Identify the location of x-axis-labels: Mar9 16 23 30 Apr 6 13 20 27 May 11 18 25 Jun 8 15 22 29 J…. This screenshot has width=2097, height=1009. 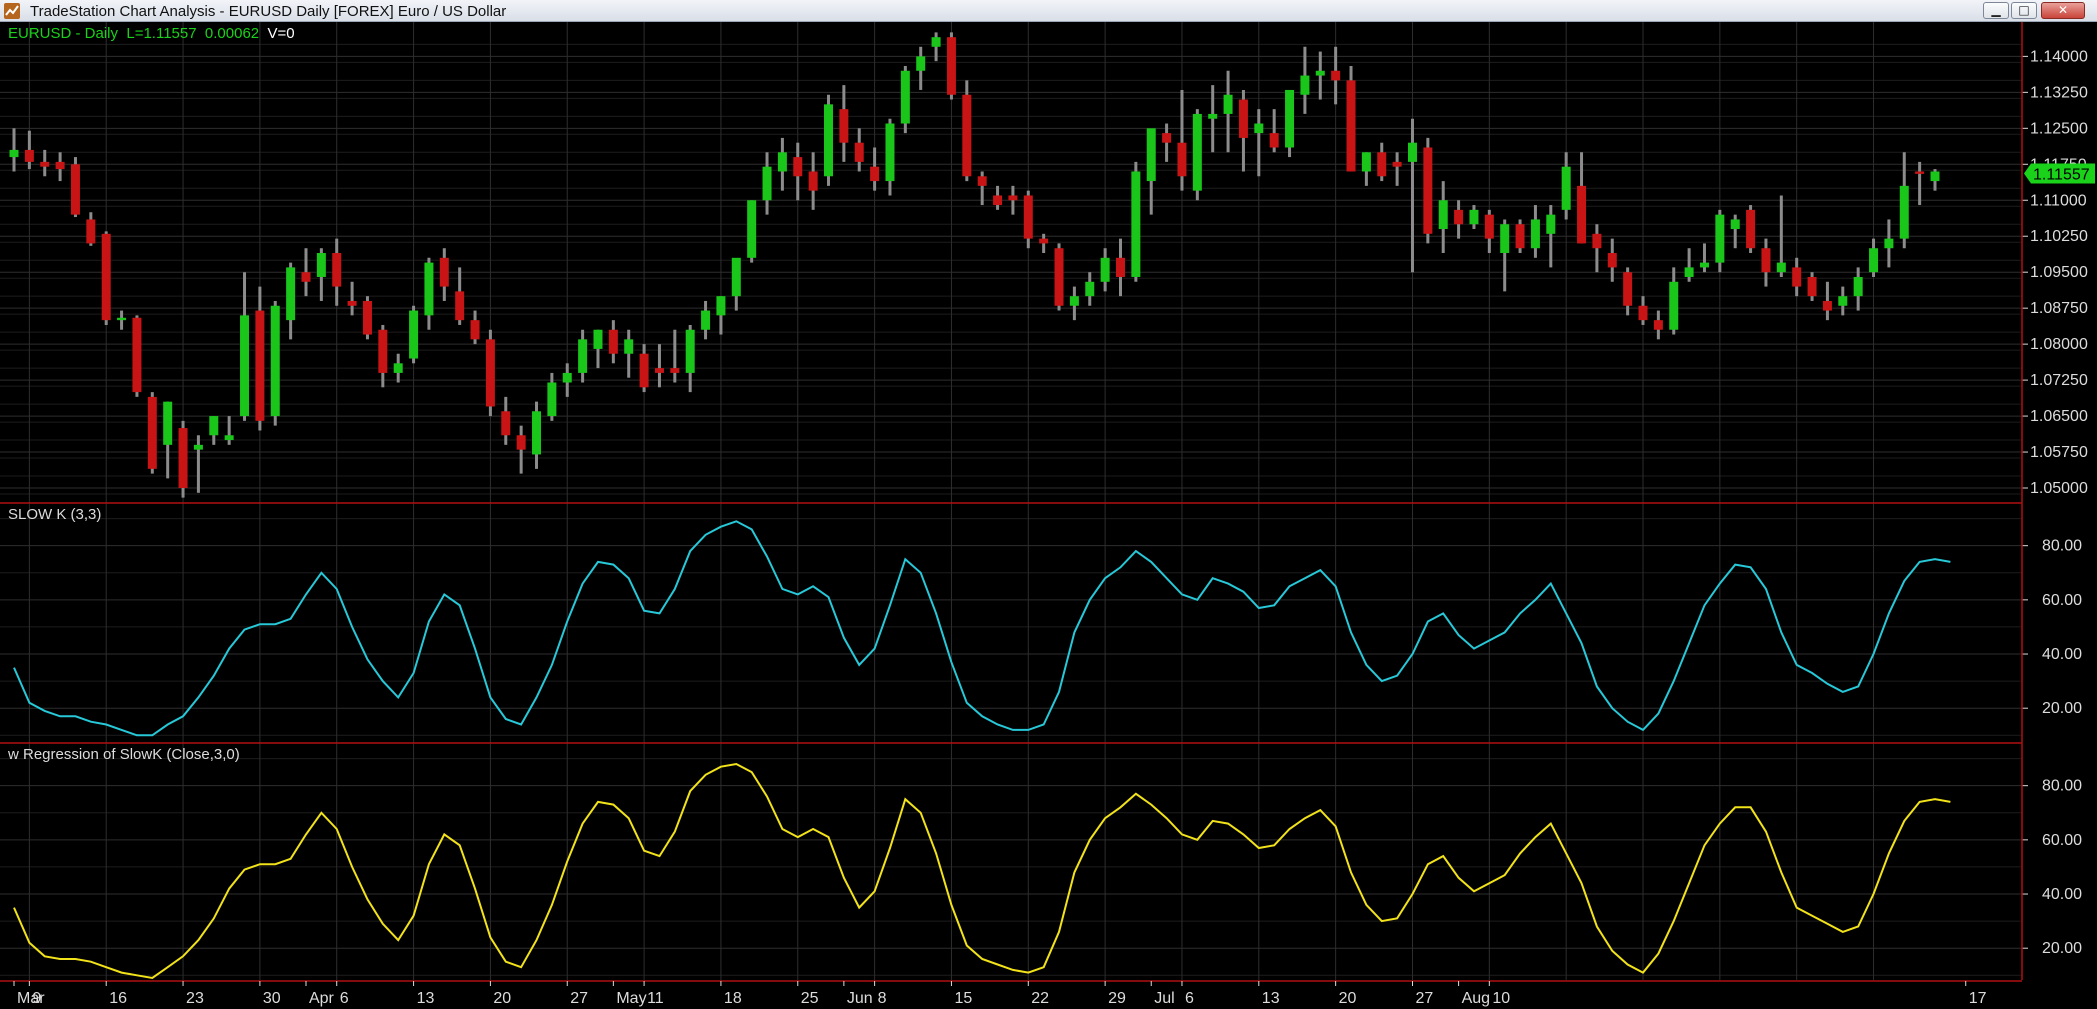
(1000, 994).